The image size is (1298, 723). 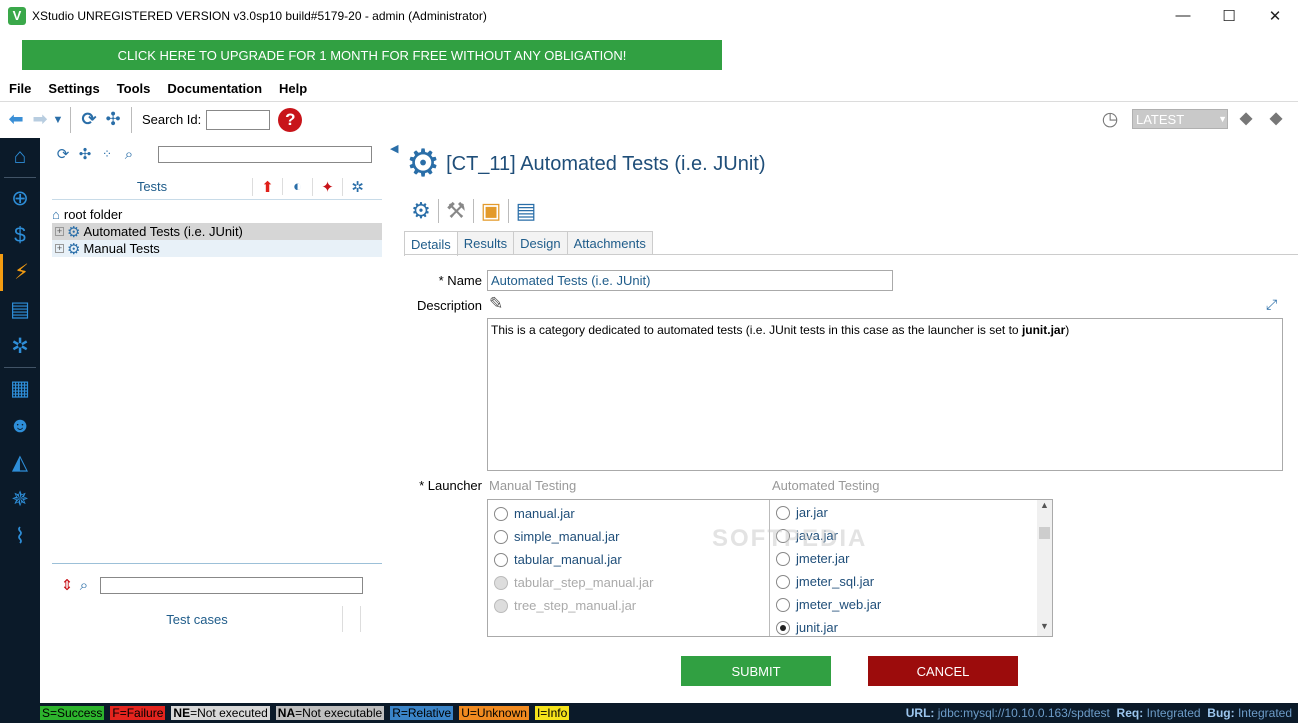 What do you see at coordinates (904, 512) in the screenshot?
I see `launcher-option: jar.jar` at bounding box center [904, 512].